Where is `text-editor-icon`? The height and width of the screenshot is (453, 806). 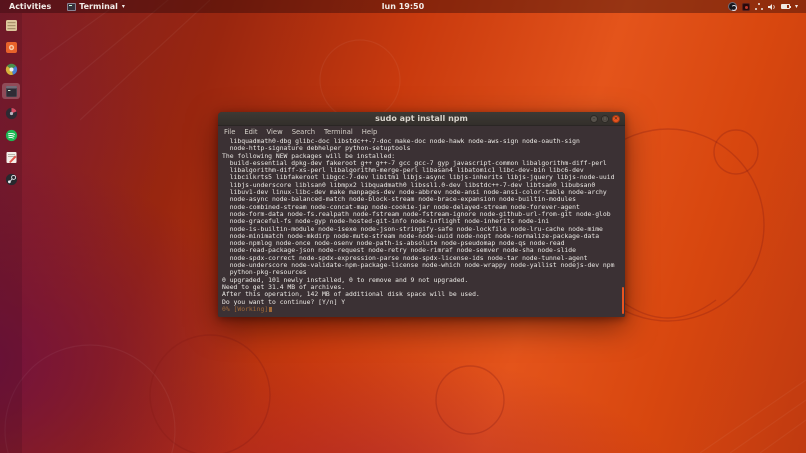 text-editor-icon is located at coordinates (11, 157).